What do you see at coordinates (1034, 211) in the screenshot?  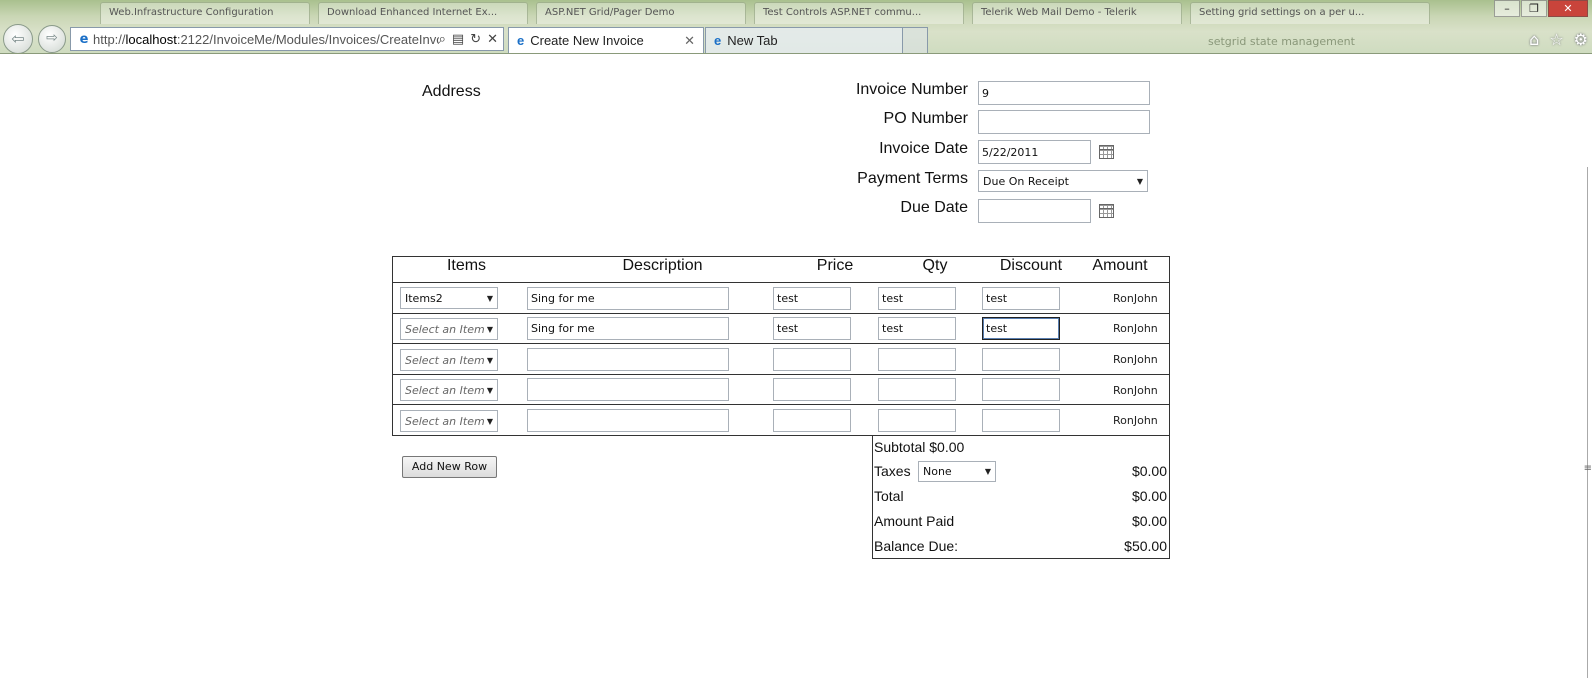 I see `due-date-input` at bounding box center [1034, 211].